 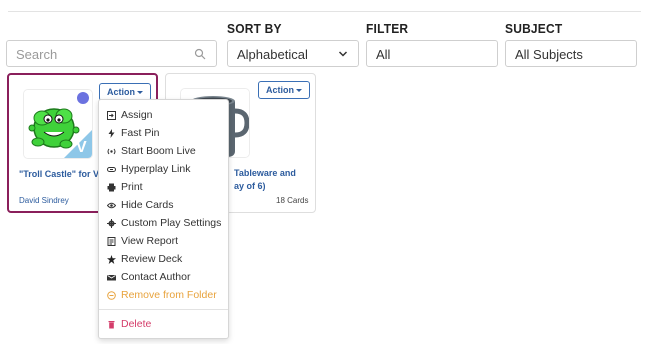 What do you see at coordinates (163, 309) in the screenshot?
I see `menu-divider` at bounding box center [163, 309].